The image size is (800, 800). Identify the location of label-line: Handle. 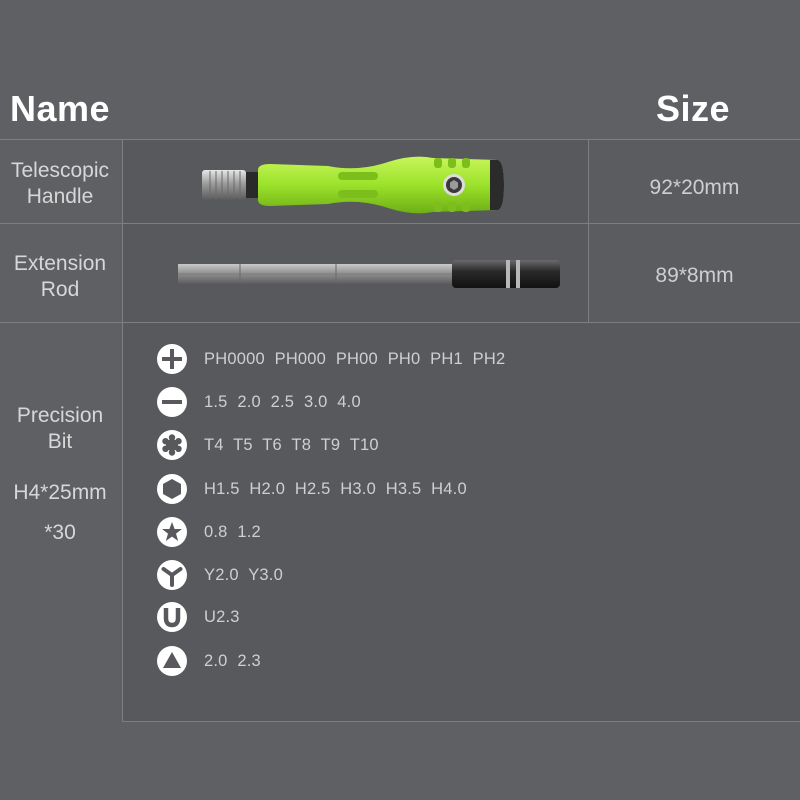
(60, 196).